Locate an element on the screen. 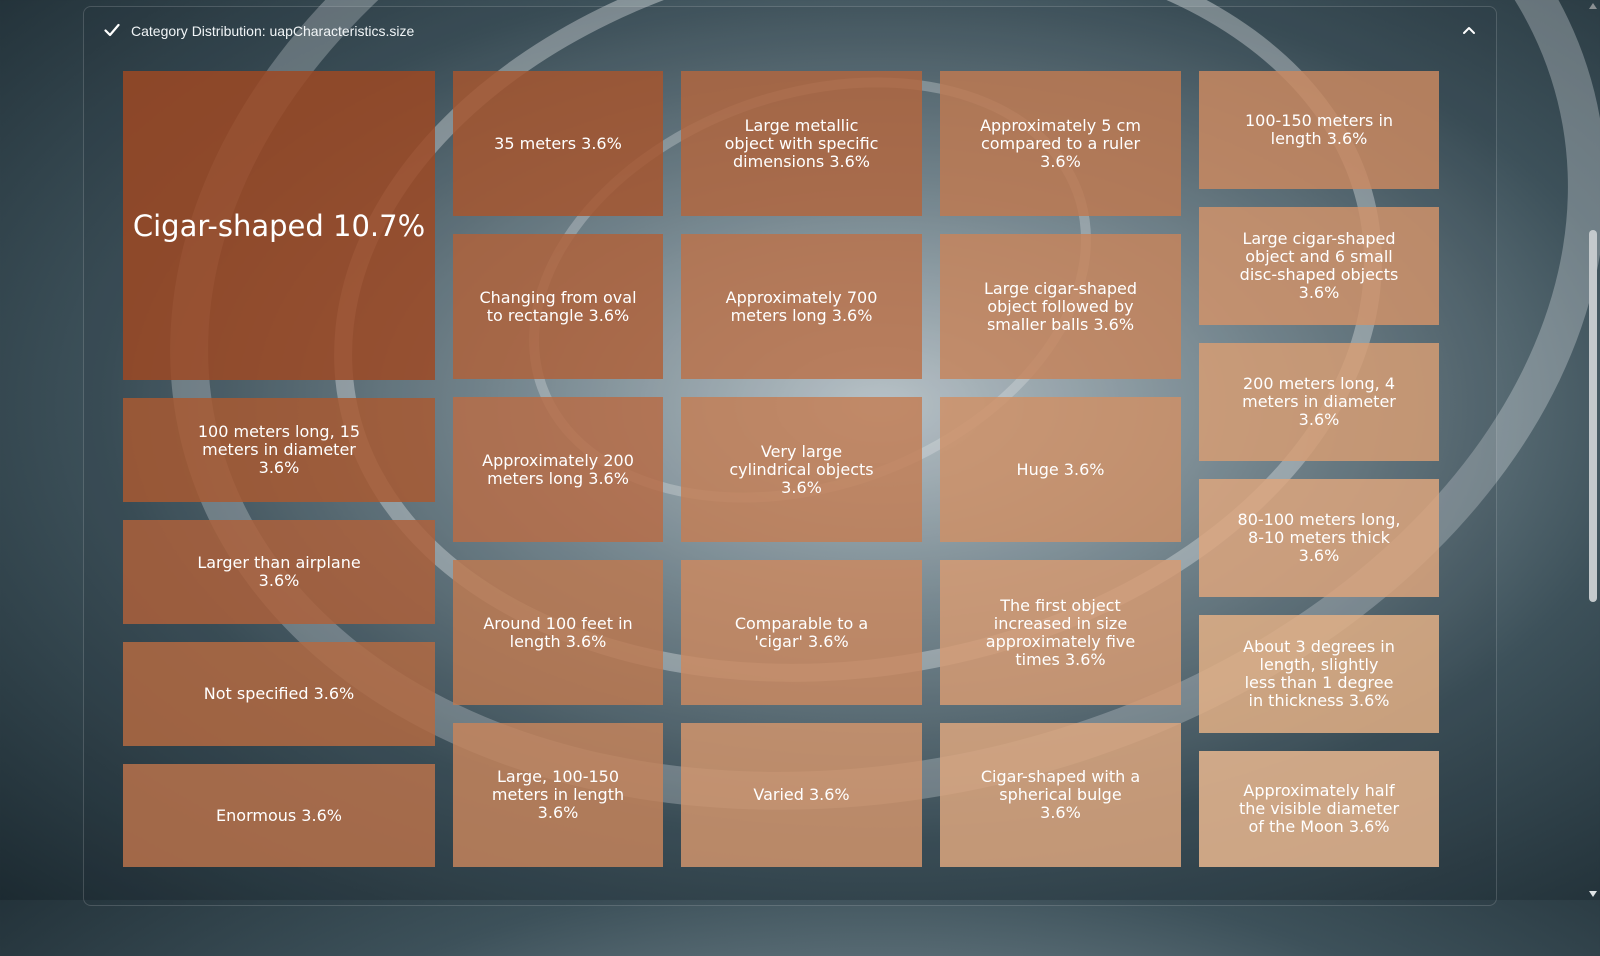 Image resolution: width=1600 pixels, height=956 pixels. scrollbar-thumb is located at coordinates (1593, 416).